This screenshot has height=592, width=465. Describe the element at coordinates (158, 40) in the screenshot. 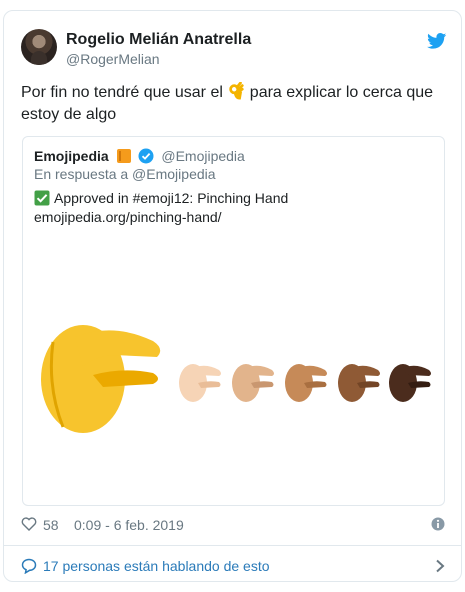

I see `author-name: Rogelio Melián Anatrella` at that location.